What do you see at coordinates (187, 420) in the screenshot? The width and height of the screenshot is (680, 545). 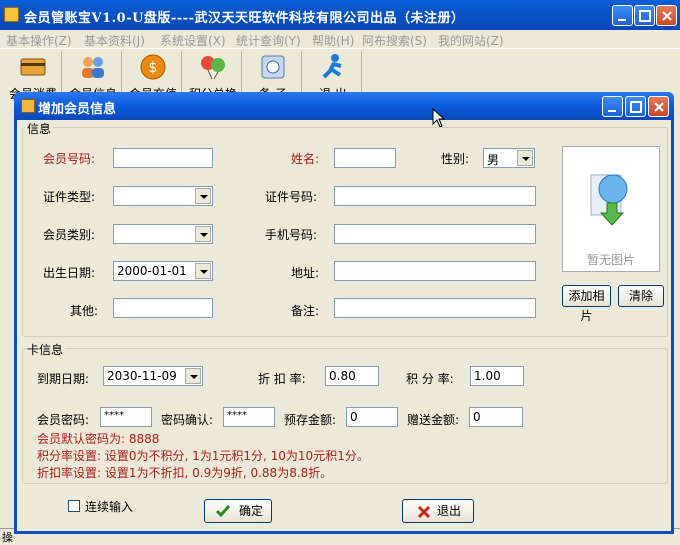 I see `password-confirm-label: 密码确认:` at bounding box center [187, 420].